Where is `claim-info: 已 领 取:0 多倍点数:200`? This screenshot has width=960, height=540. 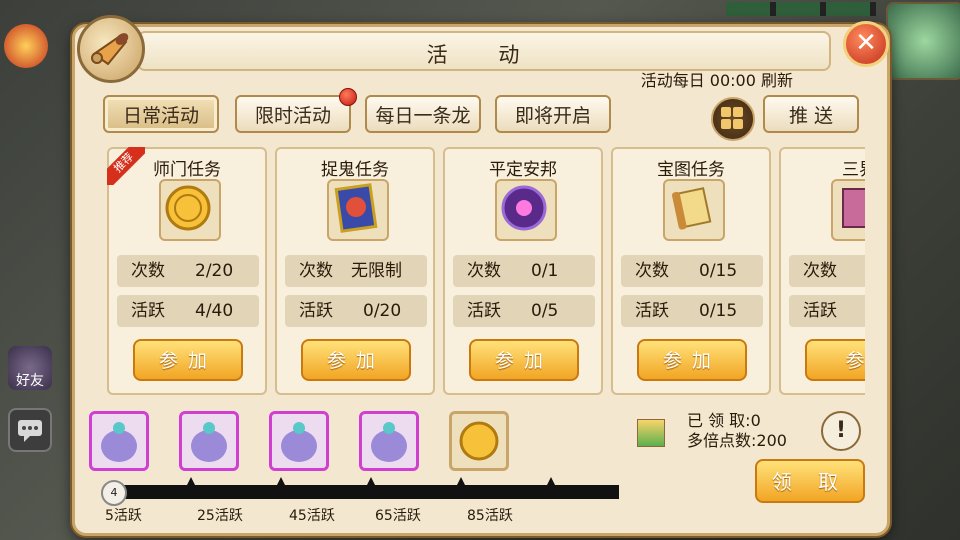 claim-info: 已 领 取:0 多倍点数:200 is located at coordinates (737, 431).